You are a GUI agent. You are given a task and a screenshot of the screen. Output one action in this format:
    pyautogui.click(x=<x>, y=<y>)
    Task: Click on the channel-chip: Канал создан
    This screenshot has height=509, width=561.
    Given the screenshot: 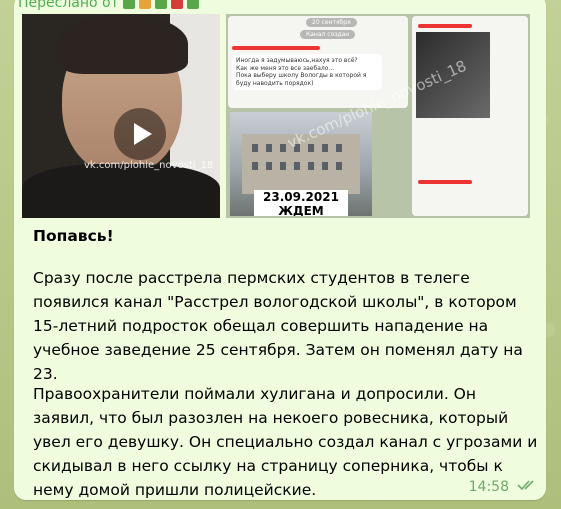 What is the action you would take?
    pyautogui.click(x=328, y=34)
    